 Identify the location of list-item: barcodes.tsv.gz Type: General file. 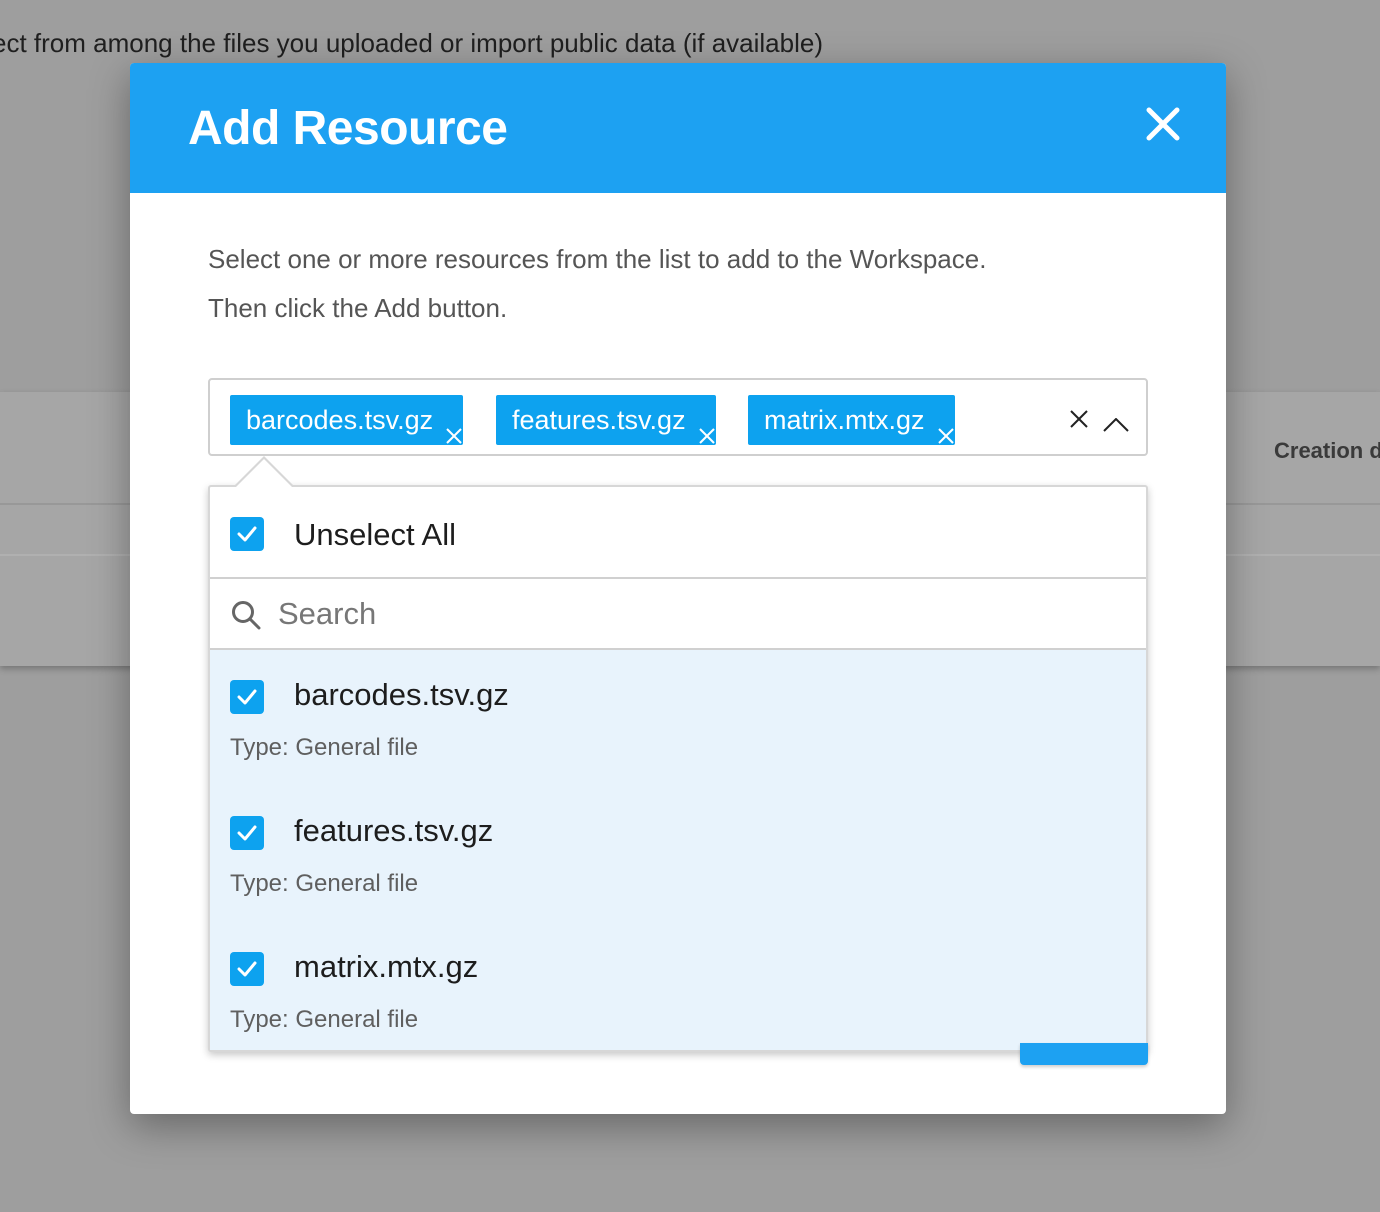
(678, 718).